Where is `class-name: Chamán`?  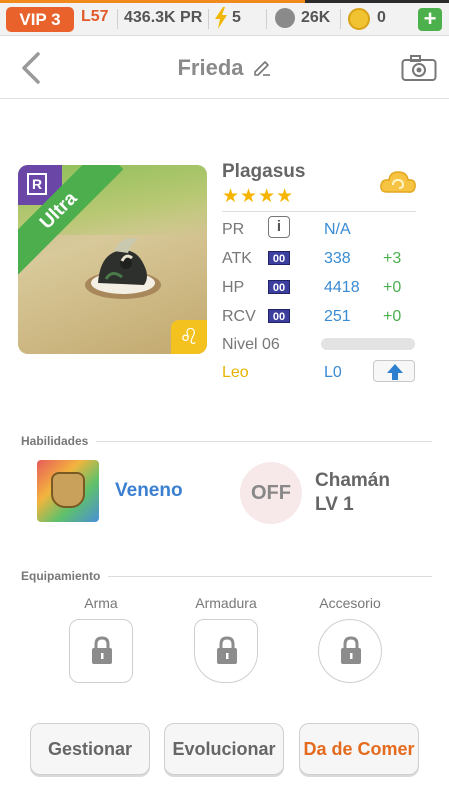 class-name: Chamán is located at coordinates (352, 480).